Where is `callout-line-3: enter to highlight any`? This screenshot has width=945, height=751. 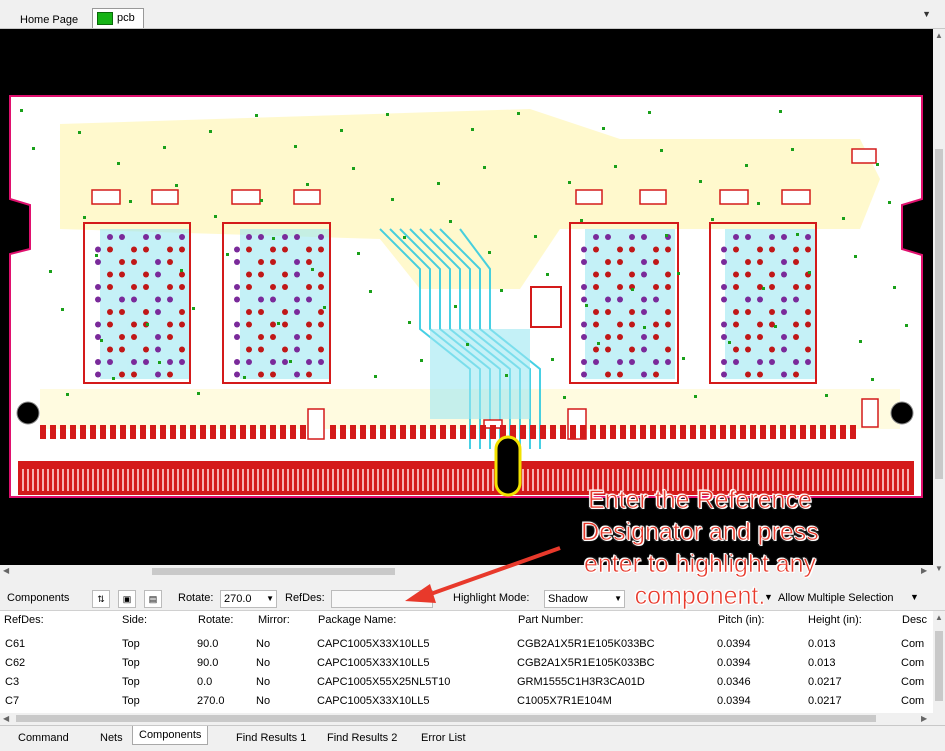
callout-line-3: enter to highlight any is located at coordinates (700, 564).